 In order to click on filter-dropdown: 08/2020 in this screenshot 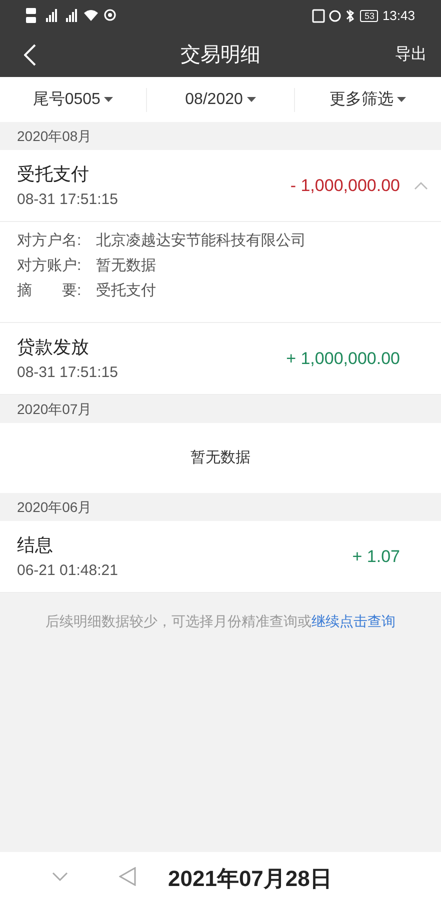, I will do `click(220, 100)`.